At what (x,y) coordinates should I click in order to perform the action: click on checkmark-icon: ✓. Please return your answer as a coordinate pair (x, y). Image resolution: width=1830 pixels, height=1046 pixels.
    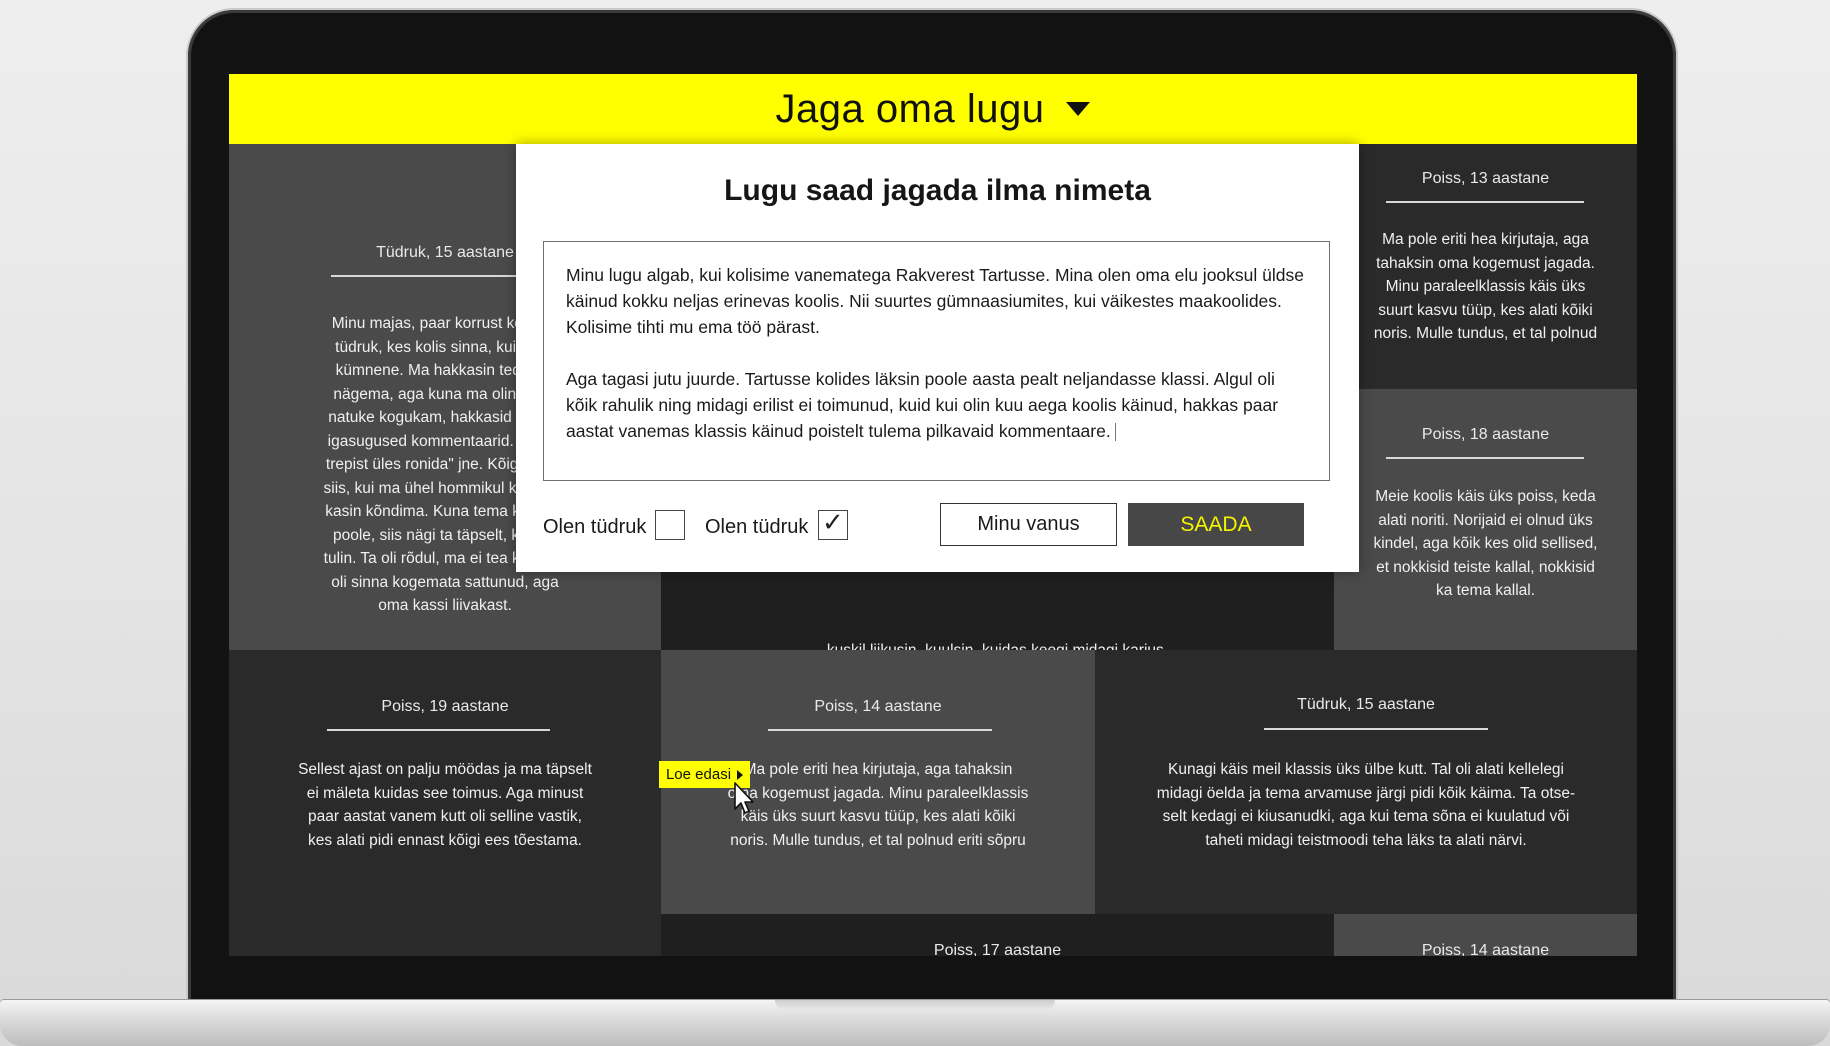
    Looking at the image, I should click on (833, 523).